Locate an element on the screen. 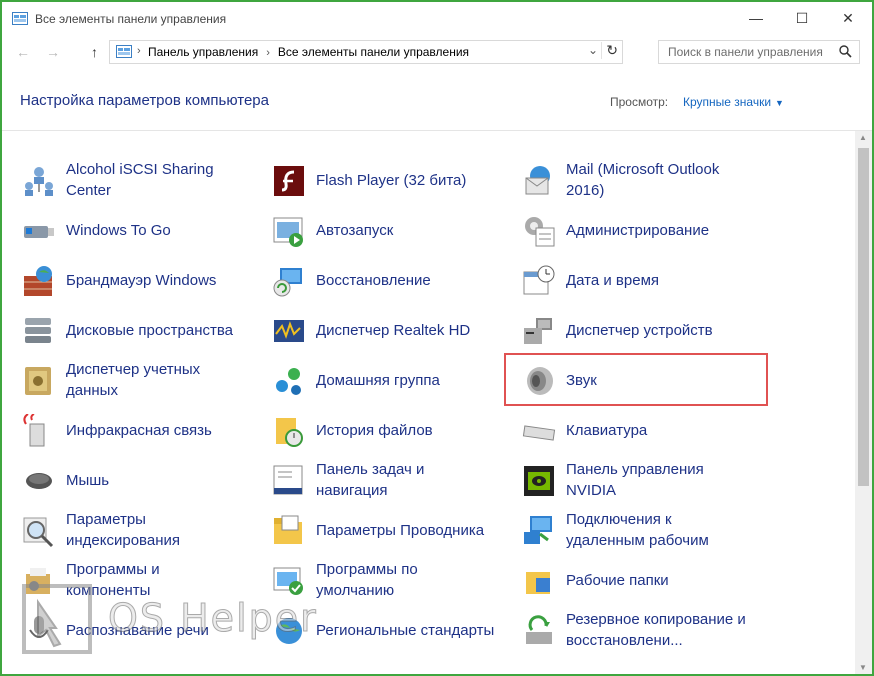 The image size is (874, 676). label-line: Диспетчер учетных is located at coordinates (133, 369).